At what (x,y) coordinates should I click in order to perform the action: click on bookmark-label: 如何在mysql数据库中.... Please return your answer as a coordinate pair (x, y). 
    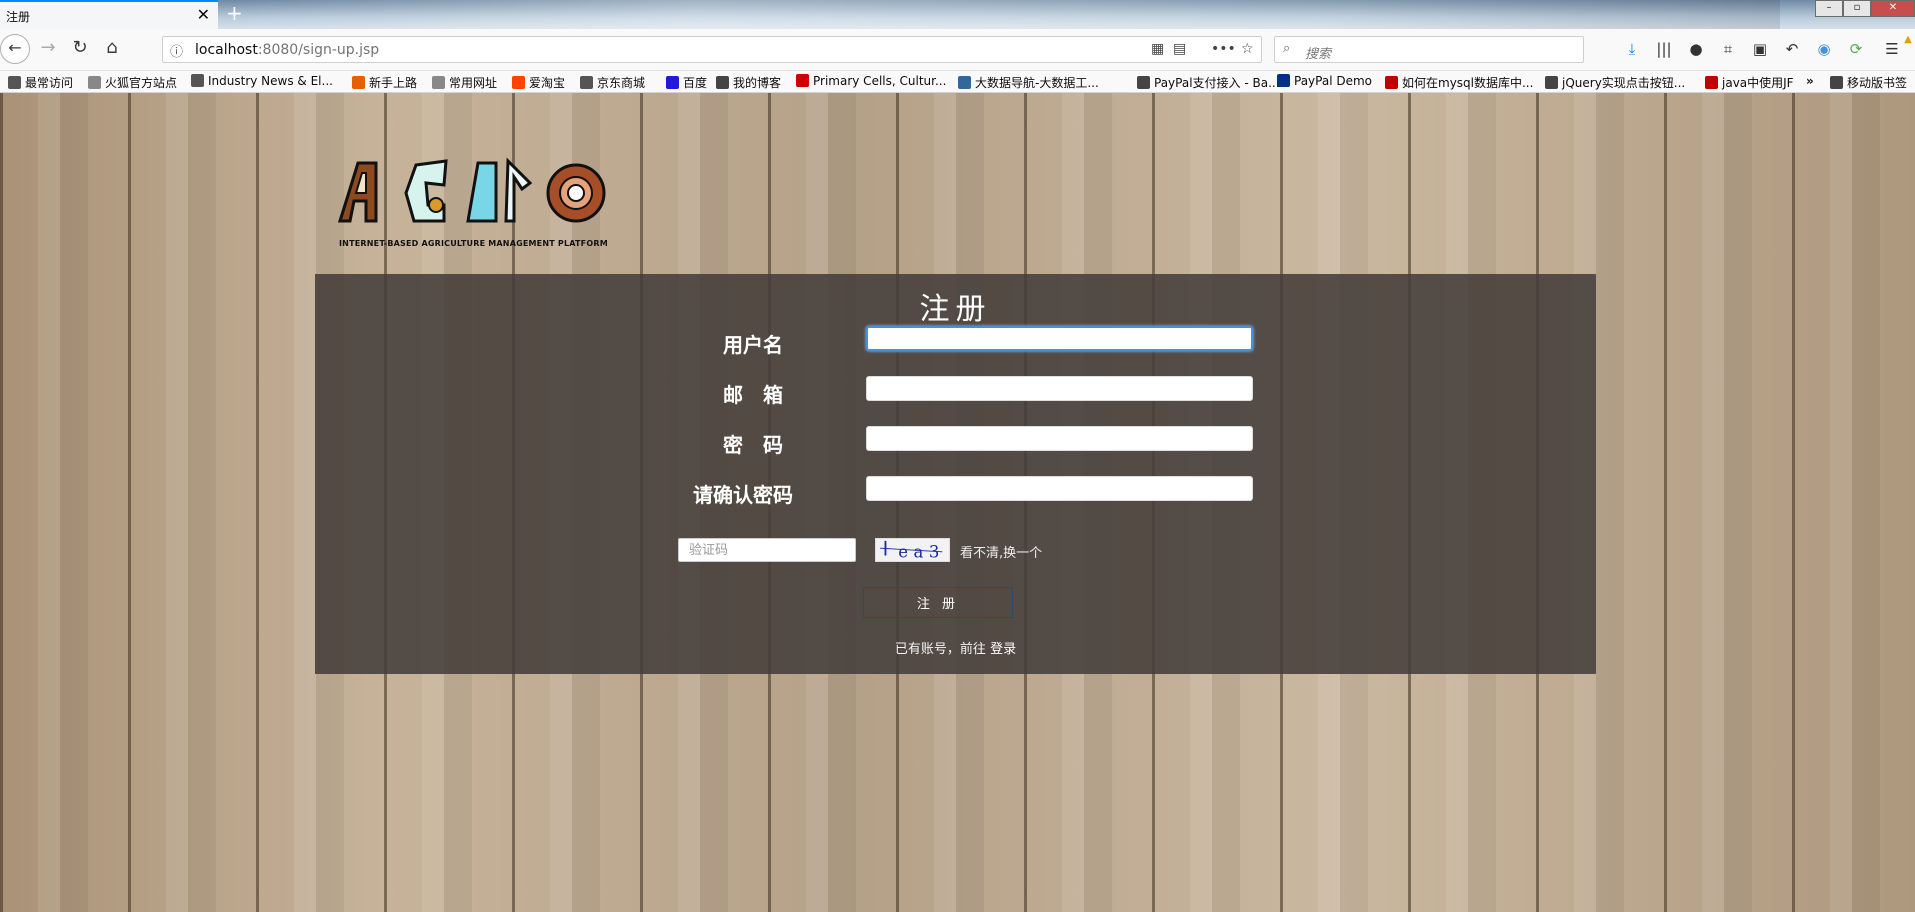
    Looking at the image, I should click on (1468, 83).